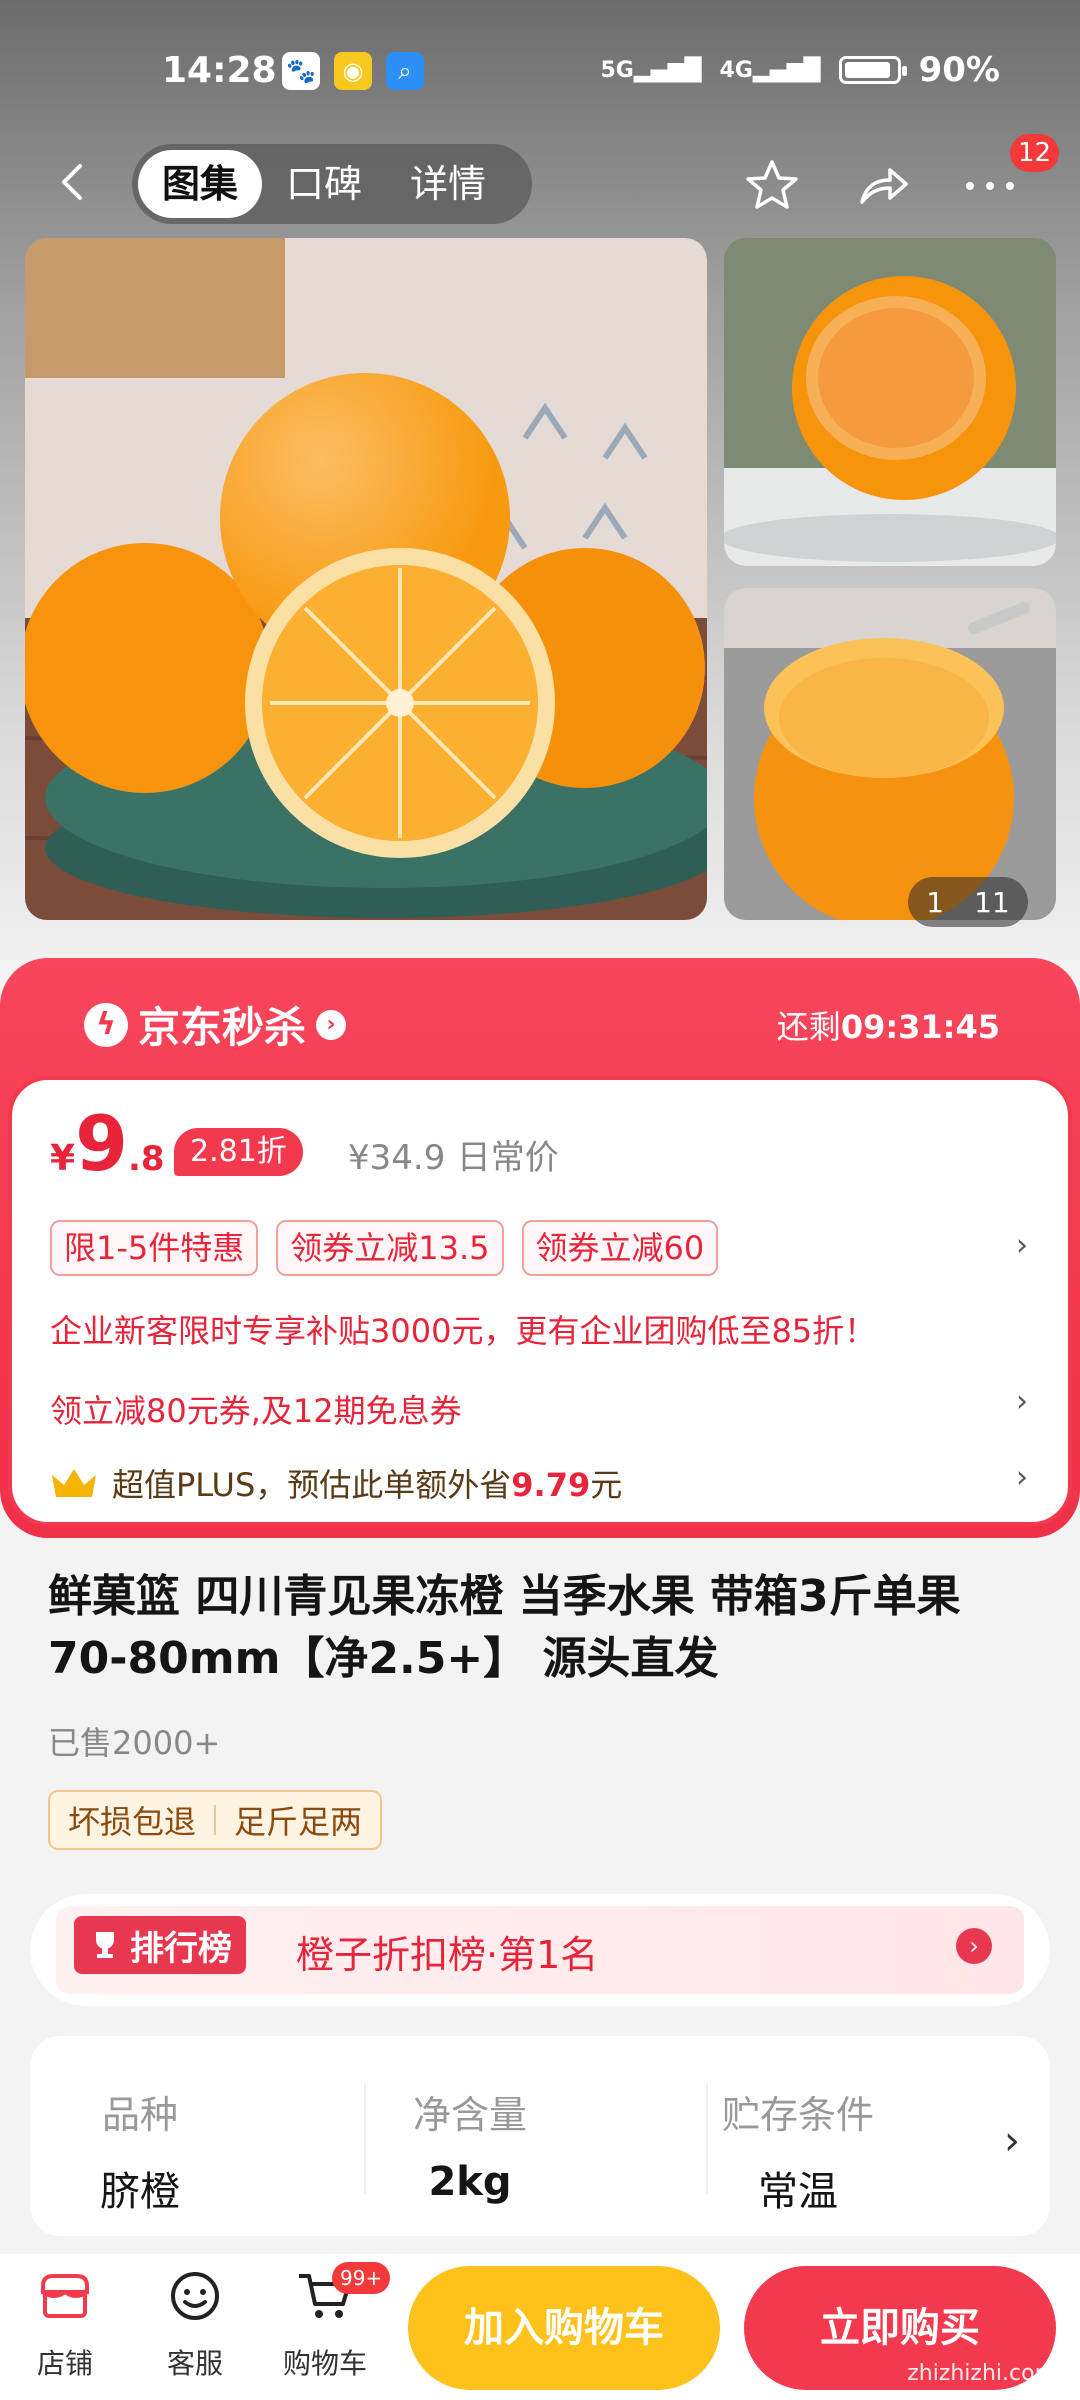 This screenshot has width=1080, height=2400. What do you see at coordinates (146, 1159) in the screenshot?
I see `price-decimal: .8` at bounding box center [146, 1159].